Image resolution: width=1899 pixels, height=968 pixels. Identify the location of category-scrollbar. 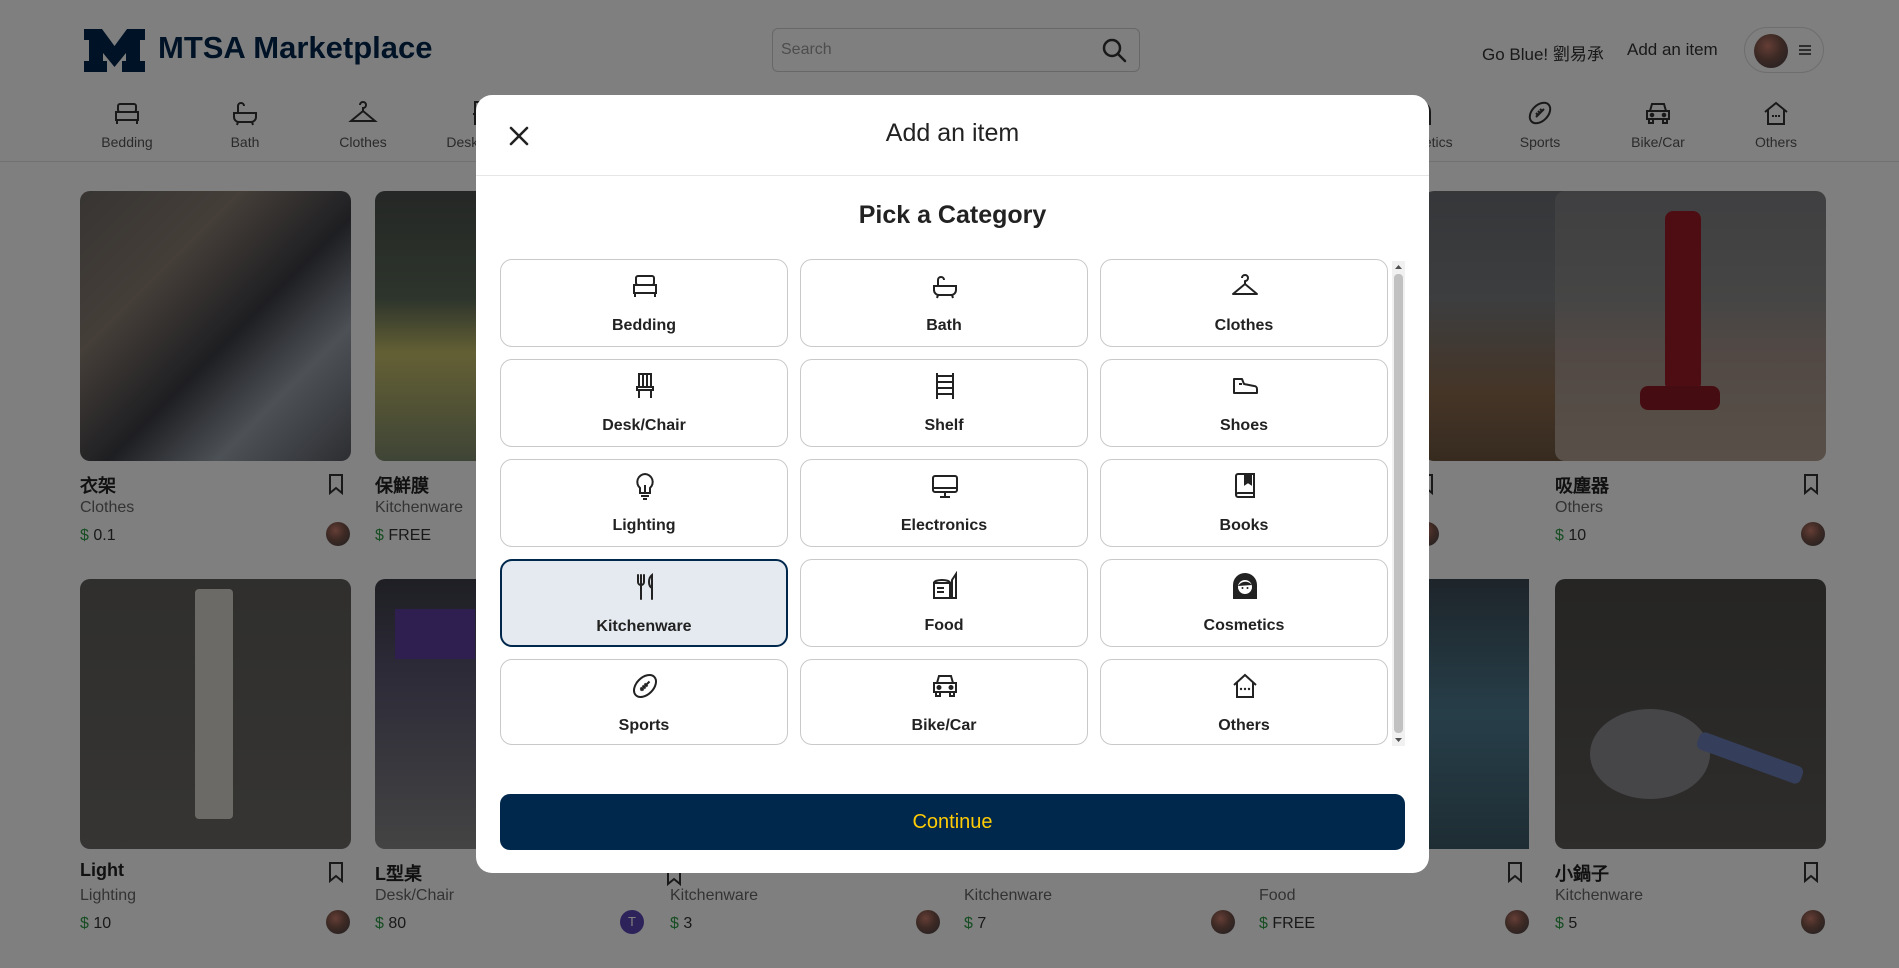
(1398, 503).